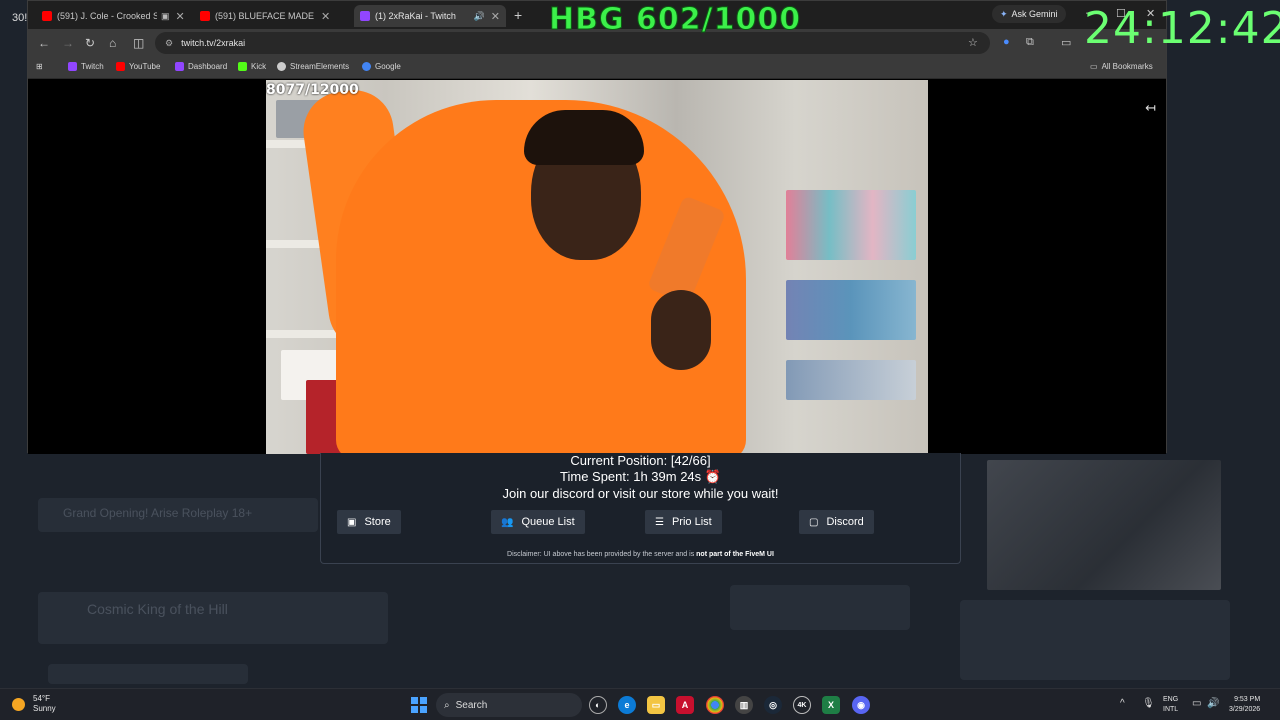 The image size is (1280, 720). Describe the element at coordinates (1006, 42) in the screenshot. I see `extension-icon: ●` at that location.